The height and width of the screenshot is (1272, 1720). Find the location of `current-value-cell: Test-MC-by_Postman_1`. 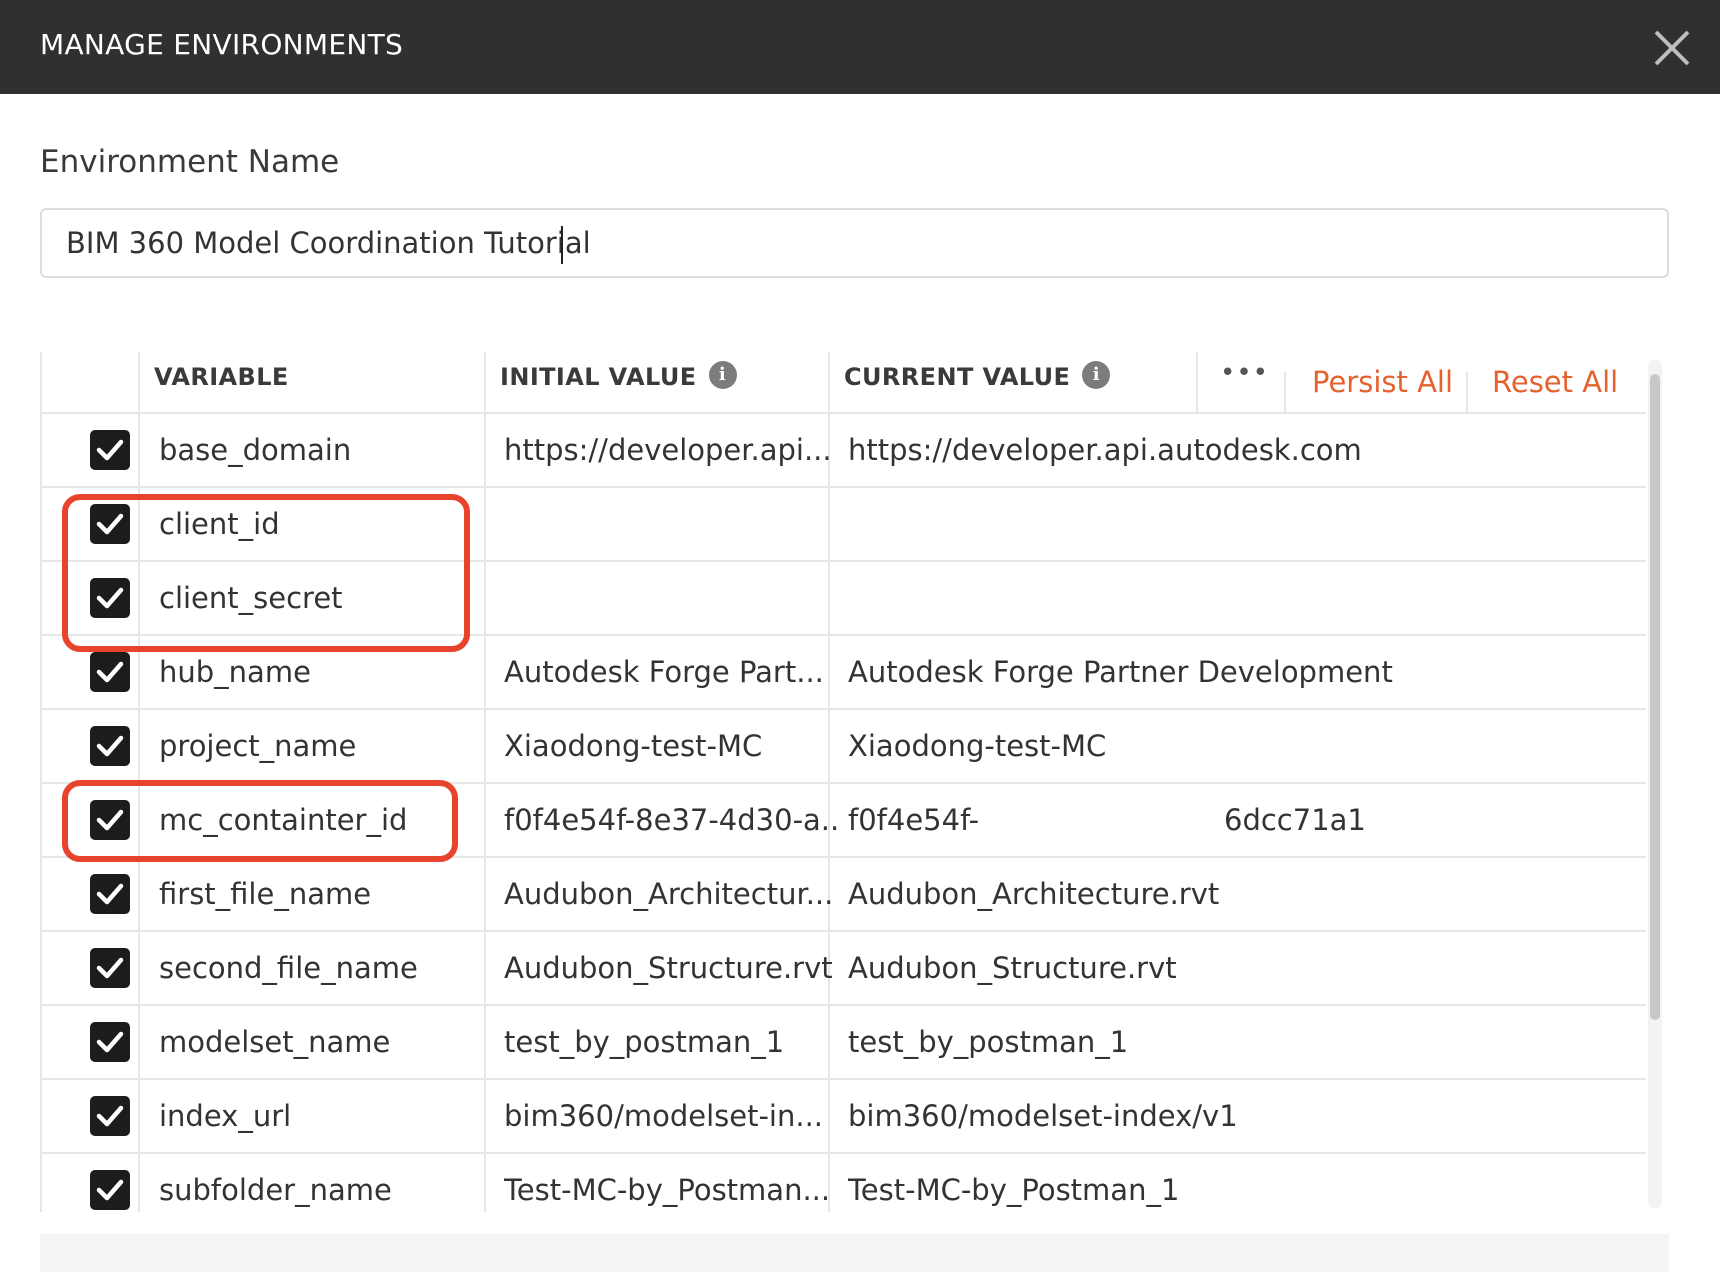

current-value-cell: Test-MC-by_Postman_1 is located at coordinates (1238, 1183).